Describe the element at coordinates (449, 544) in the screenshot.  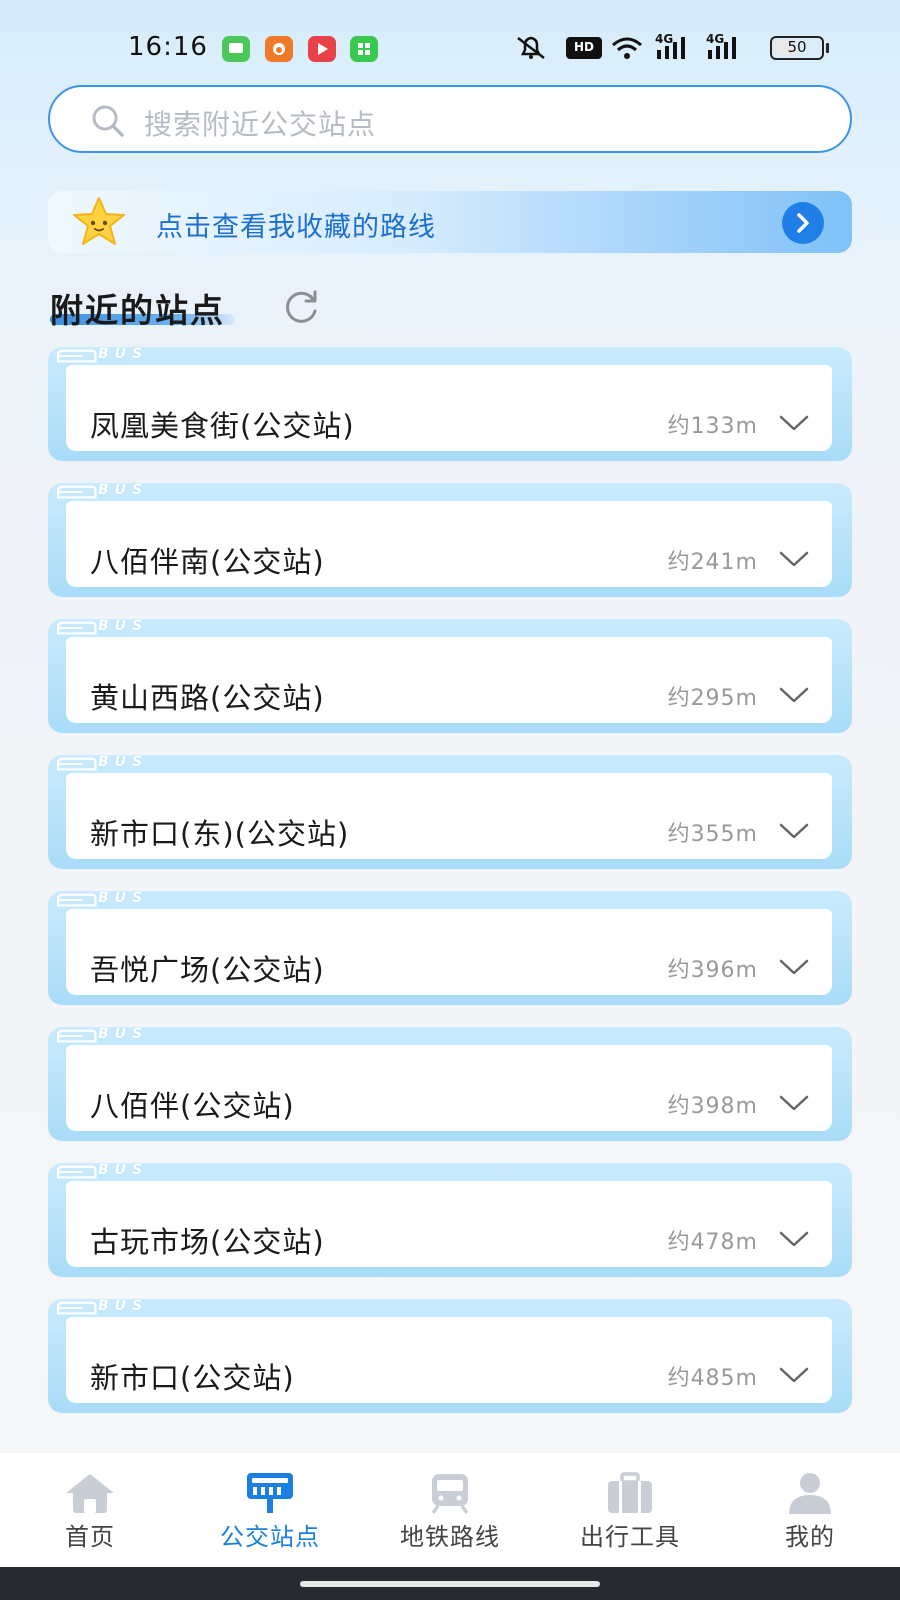
I see `station-card-body: 八佰伴南(公交站) 约241m` at that location.